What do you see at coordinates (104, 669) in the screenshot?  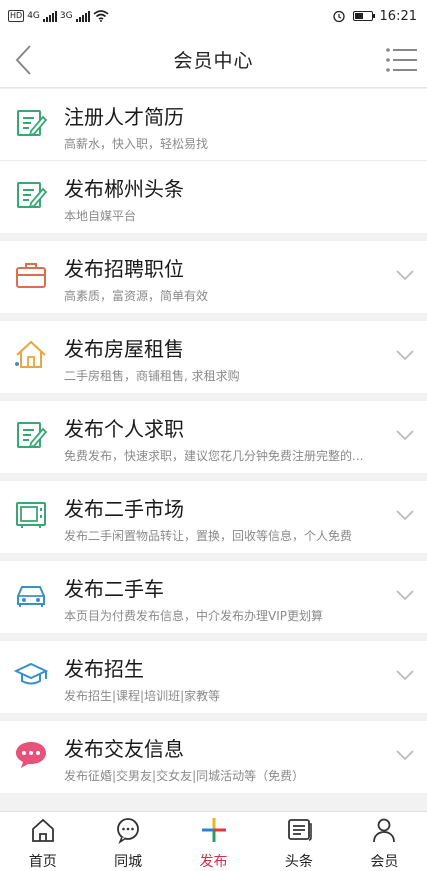 I see `item-title: 发布招生` at bounding box center [104, 669].